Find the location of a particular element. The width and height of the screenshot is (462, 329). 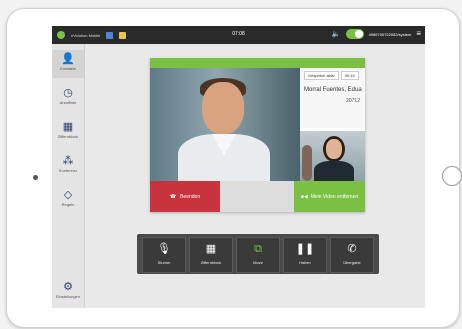

hold-button: ❚❚ Halten is located at coordinates (305, 255).